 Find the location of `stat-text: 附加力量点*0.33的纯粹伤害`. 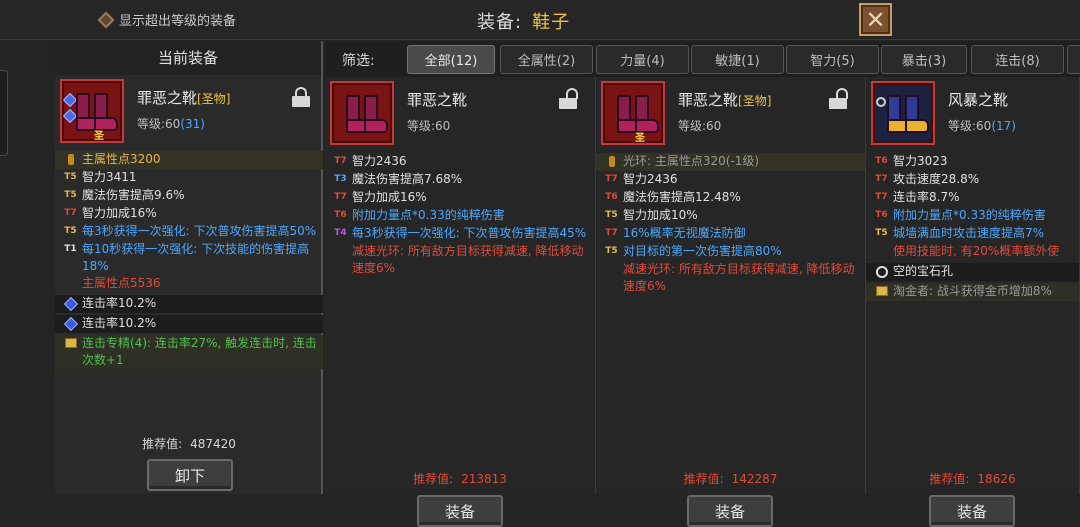

stat-text: 附加力量点*0.33的纯粹伤害 is located at coordinates (969, 215).